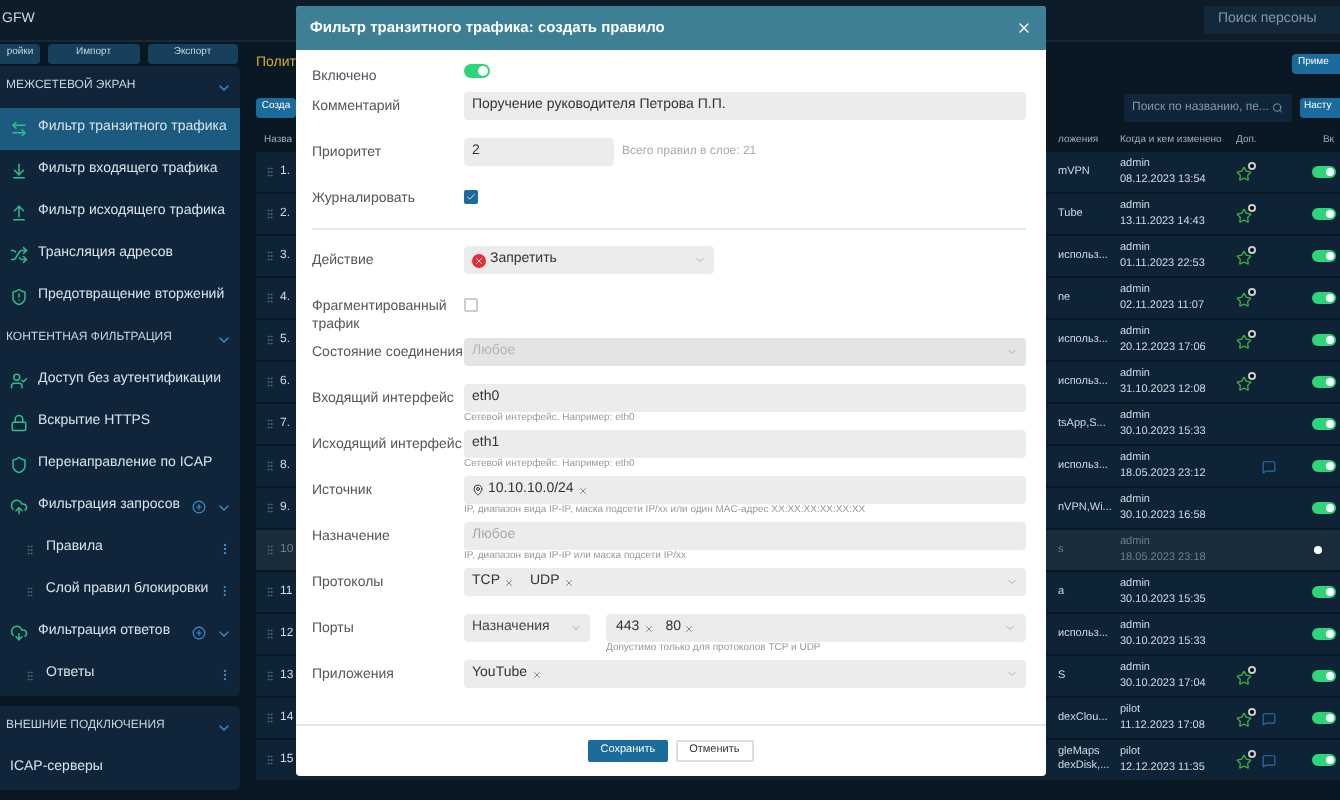 The width and height of the screenshot is (1340, 800). What do you see at coordinates (19, 213) in the screenshot?
I see `arrow-up-icon` at bounding box center [19, 213].